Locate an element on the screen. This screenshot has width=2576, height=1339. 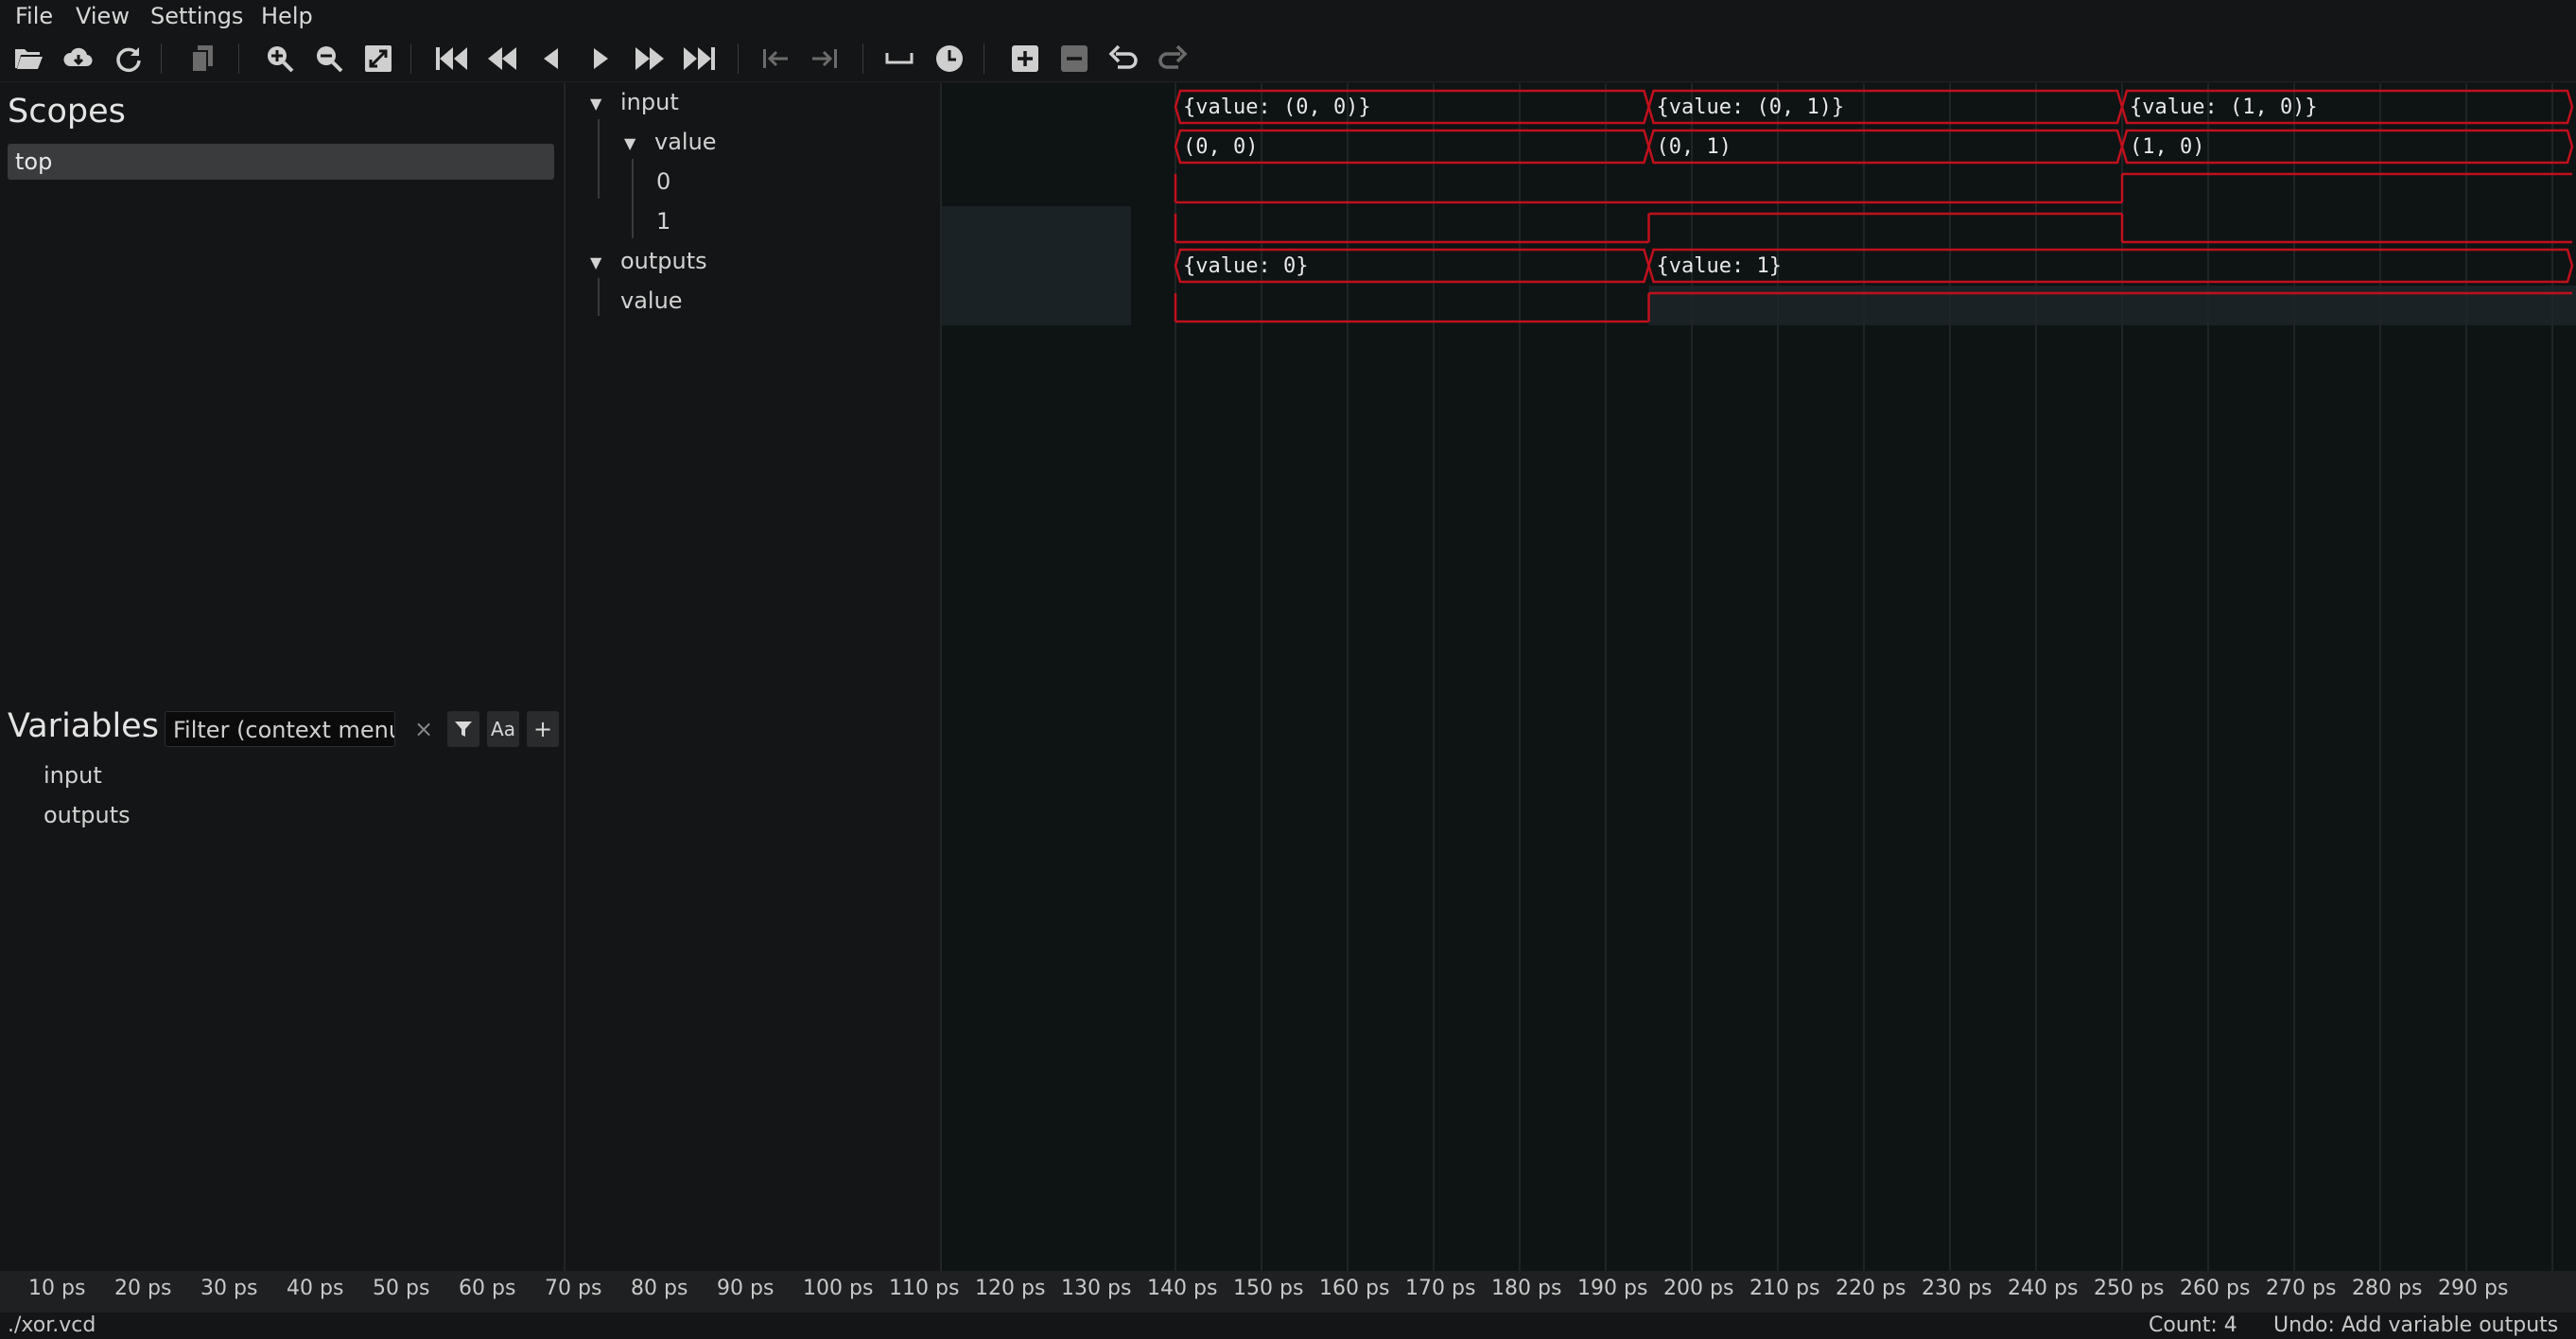
remove-icon is located at coordinates (1074, 59).